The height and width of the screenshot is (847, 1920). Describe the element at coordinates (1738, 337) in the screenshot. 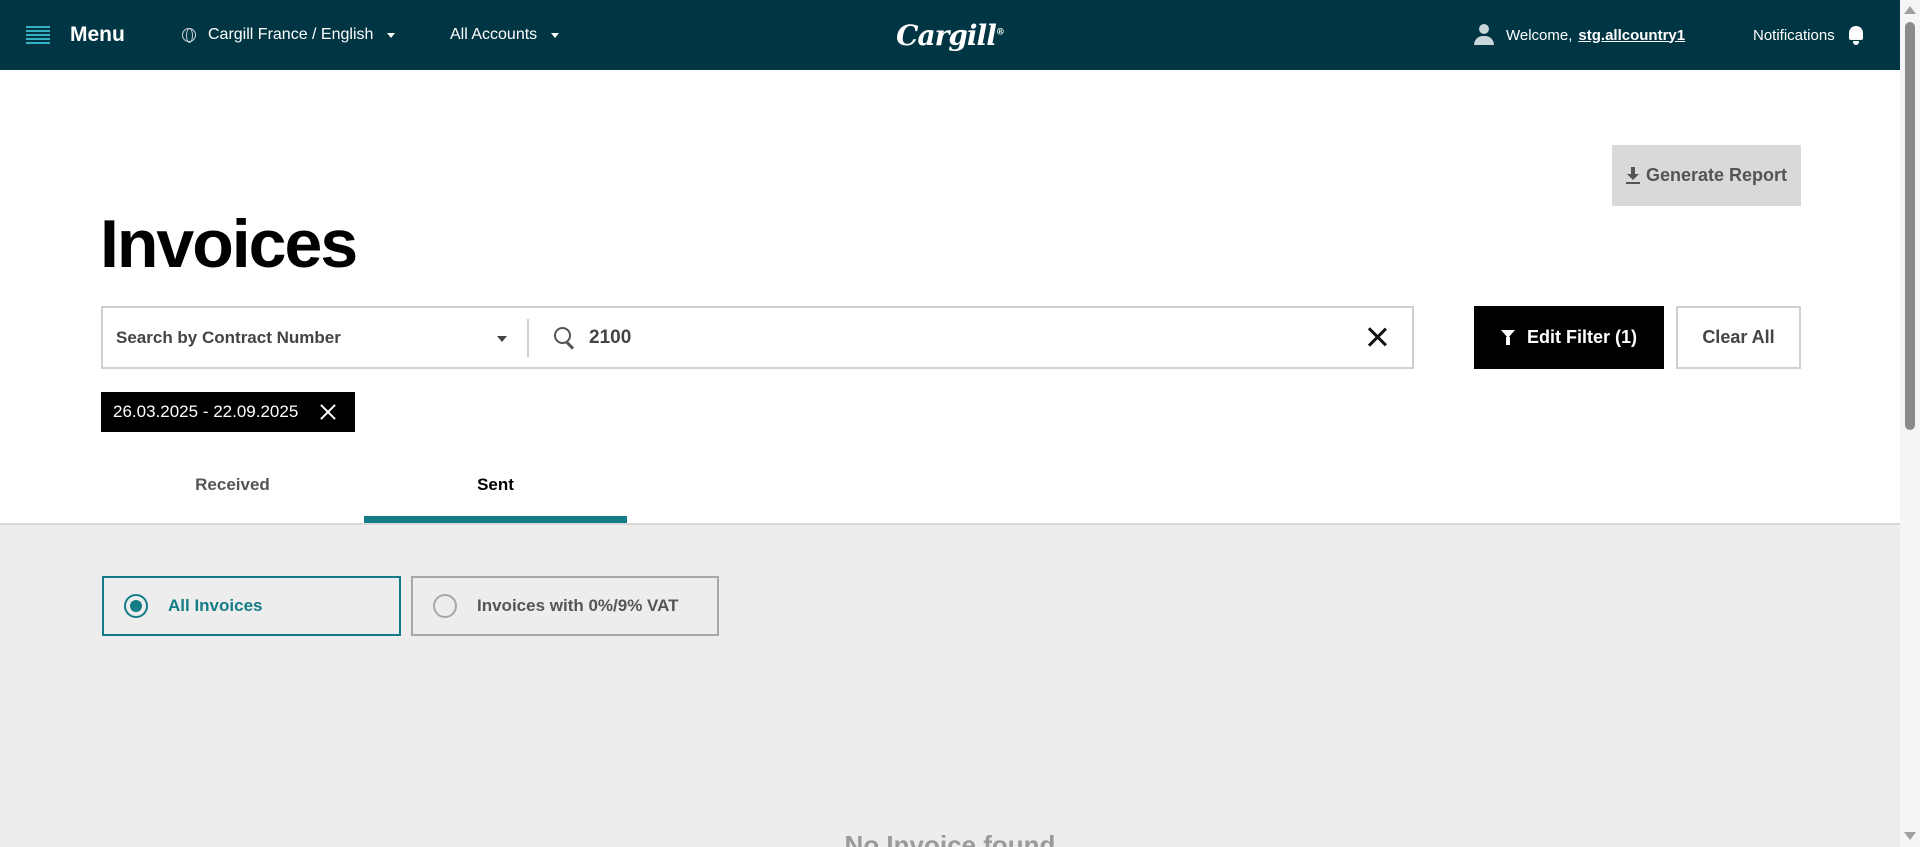

I see `clear-all-button: Clear All` at that location.